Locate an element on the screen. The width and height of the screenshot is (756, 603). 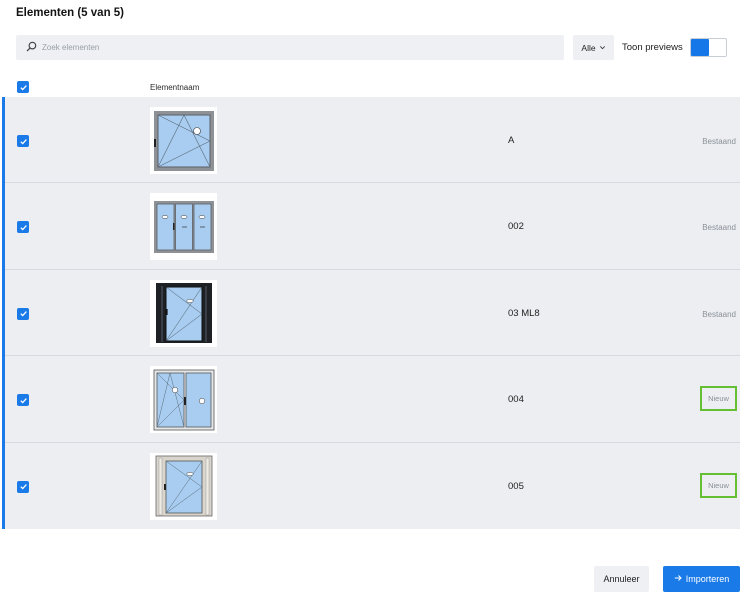
table-row: 03 ML8 Bestaand is located at coordinates (371, 313).